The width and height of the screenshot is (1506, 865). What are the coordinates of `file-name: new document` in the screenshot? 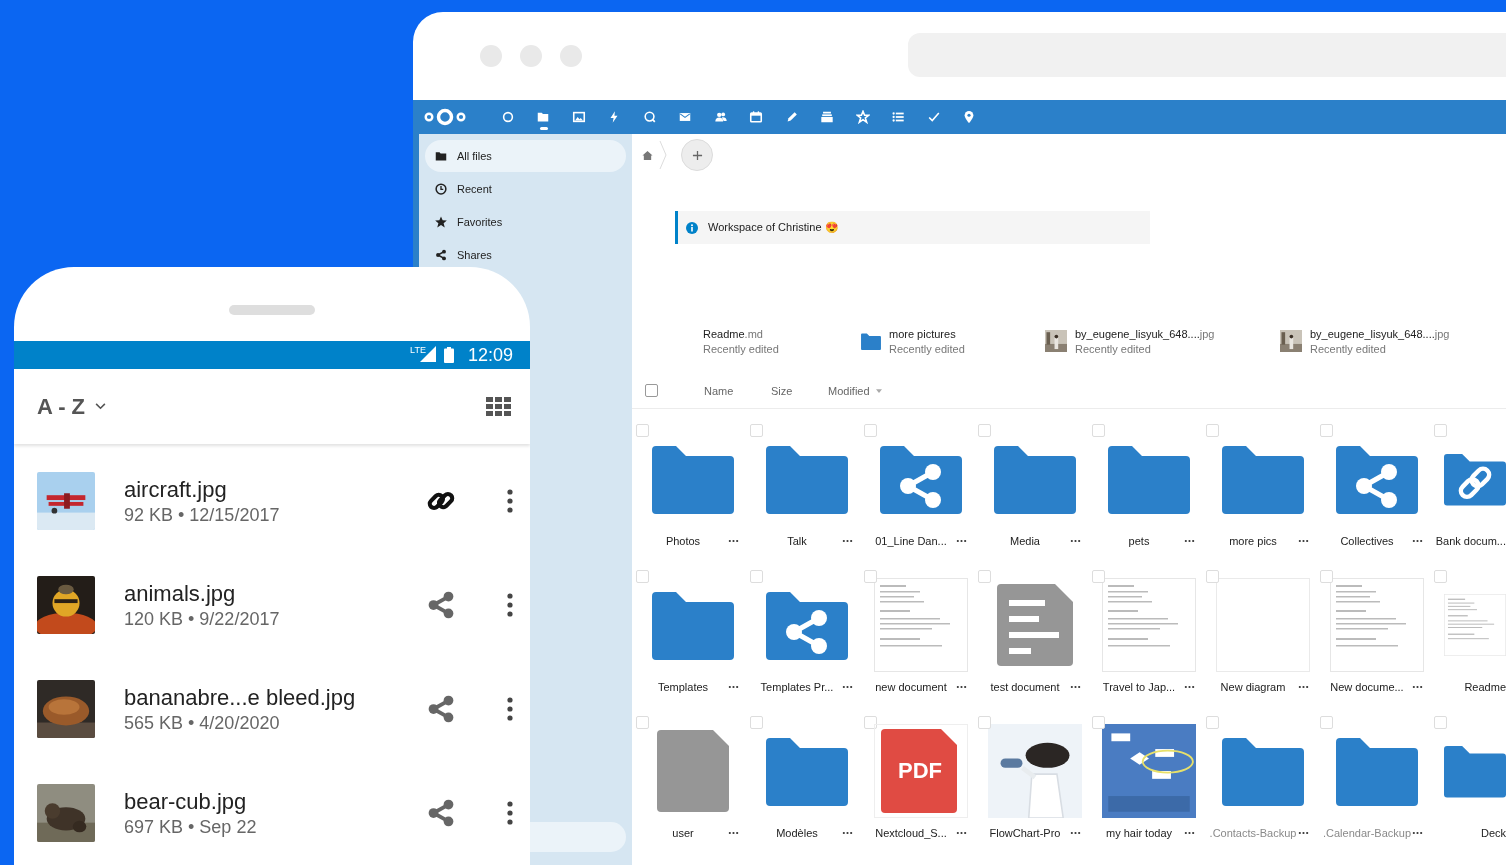 It's located at (911, 687).